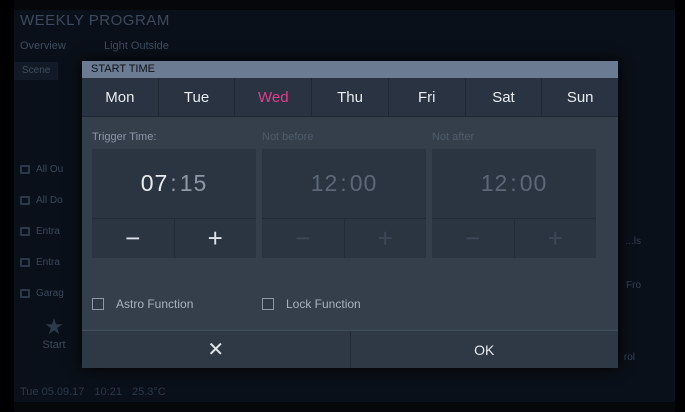 This screenshot has width=685, height=412. I want to click on not-before-box: 12:00 − +, so click(344, 203).